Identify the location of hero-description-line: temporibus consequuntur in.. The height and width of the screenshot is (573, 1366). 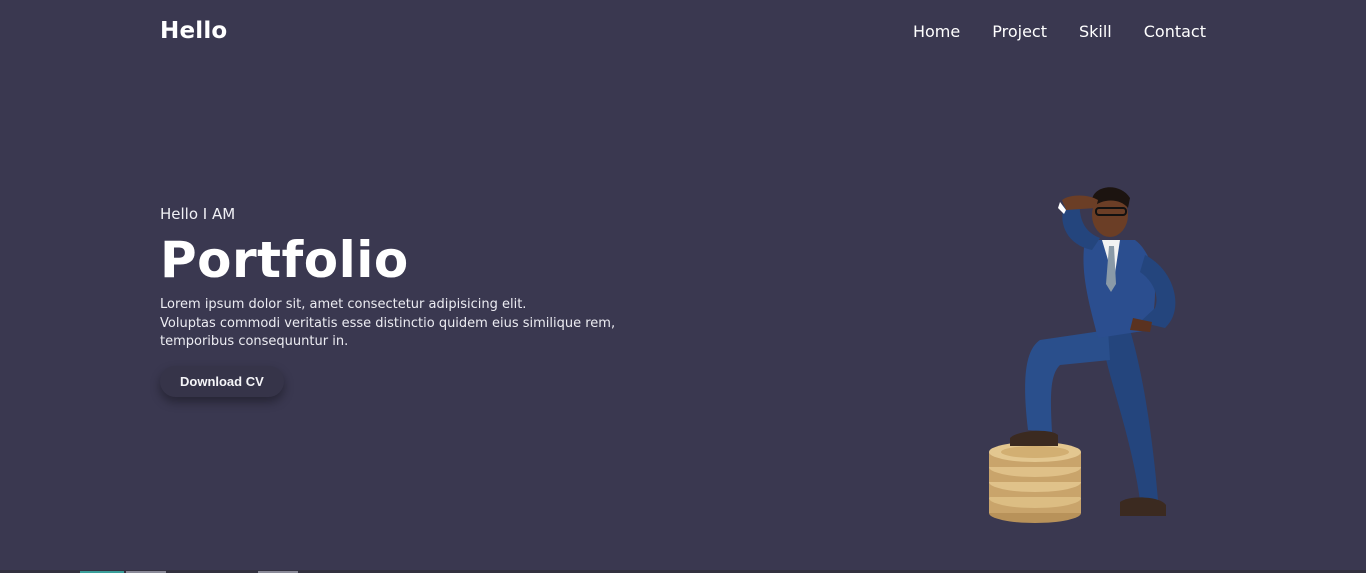
(254, 341).